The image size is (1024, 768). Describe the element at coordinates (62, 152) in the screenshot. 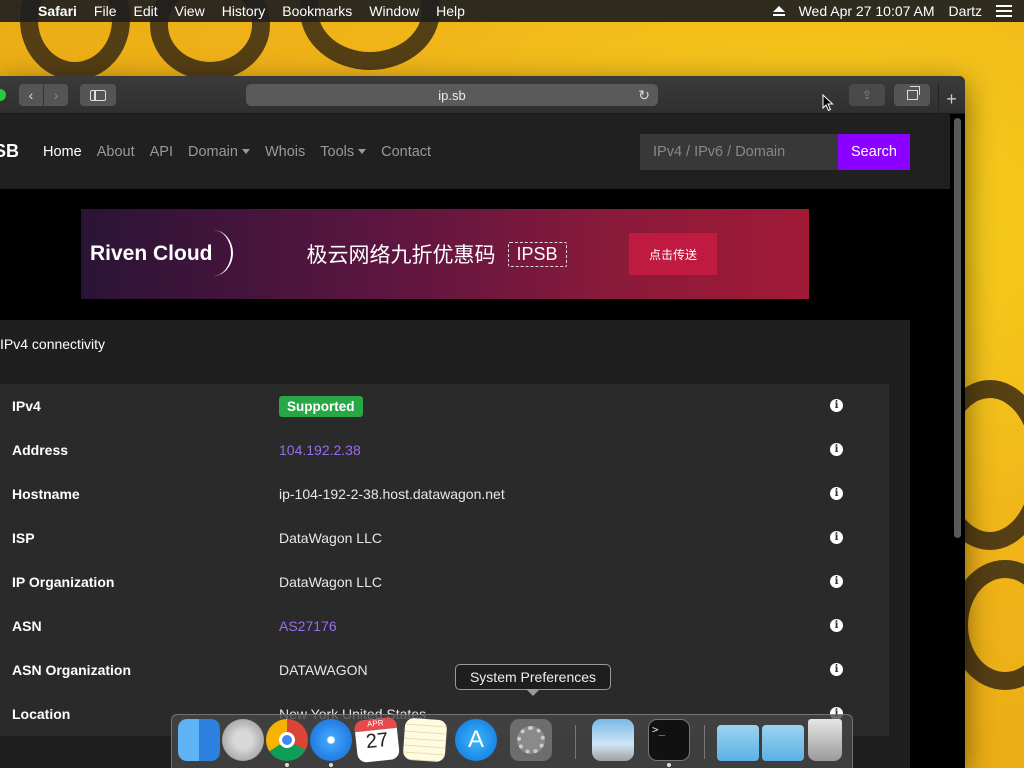

I see `nav-home: Home` at that location.